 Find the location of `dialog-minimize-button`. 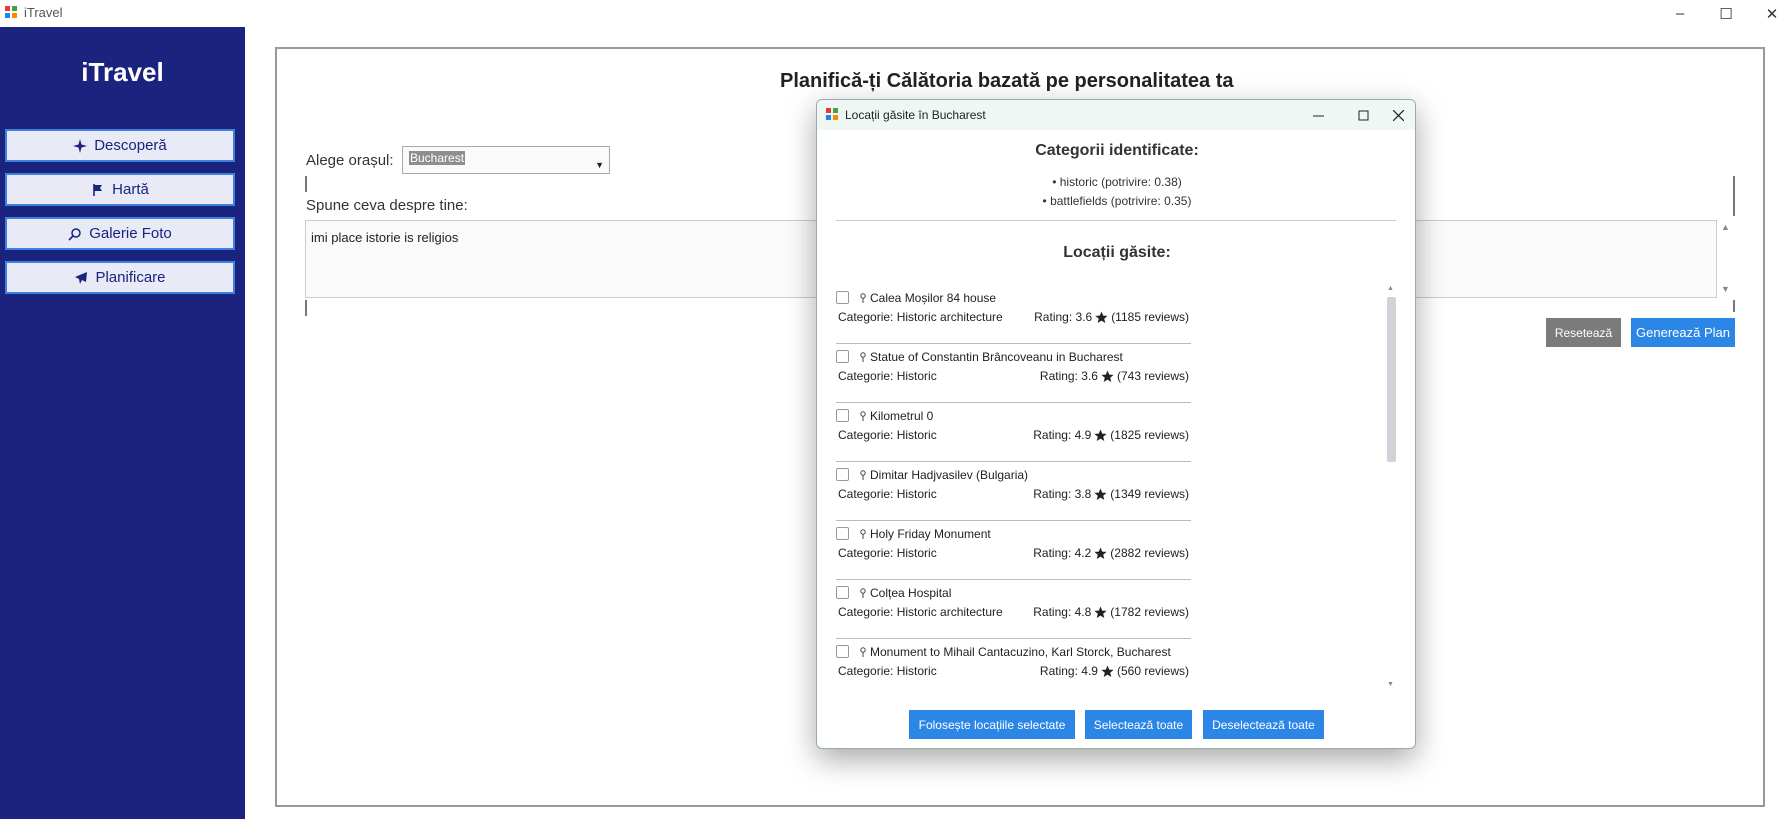

dialog-minimize-button is located at coordinates (1318, 115).